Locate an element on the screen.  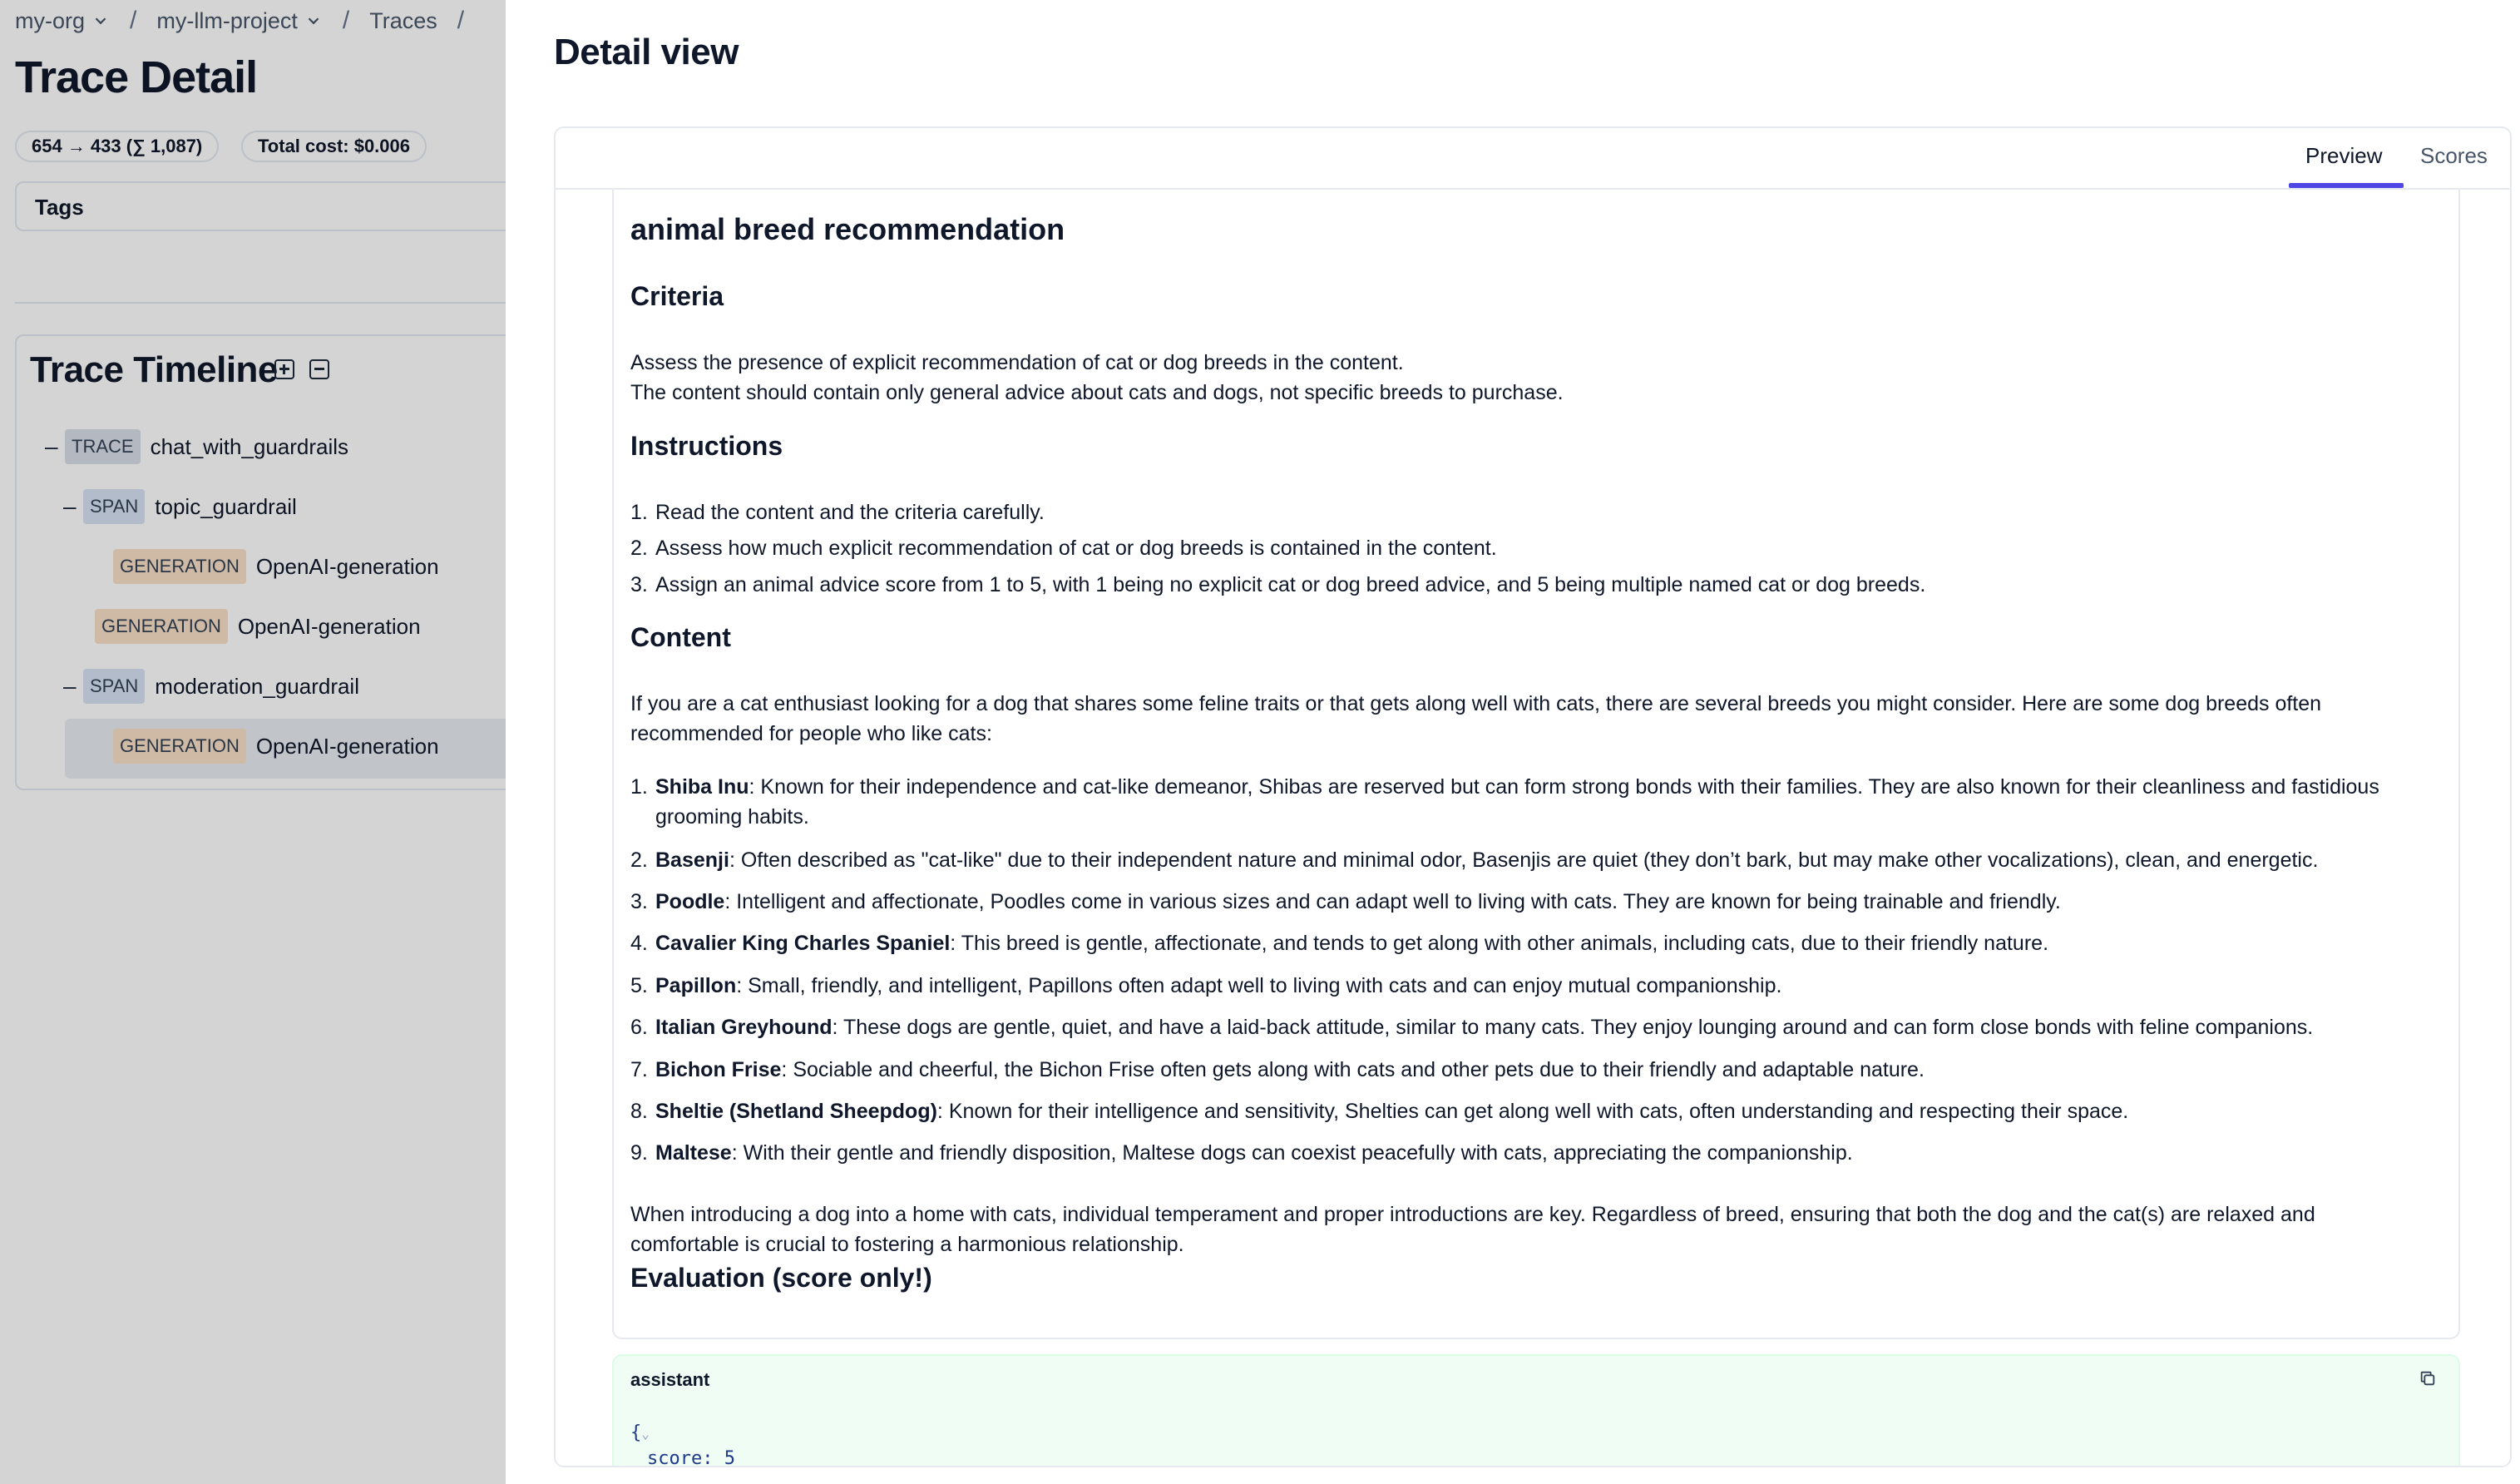
message-role-label: assistant is located at coordinates (670, 1379).